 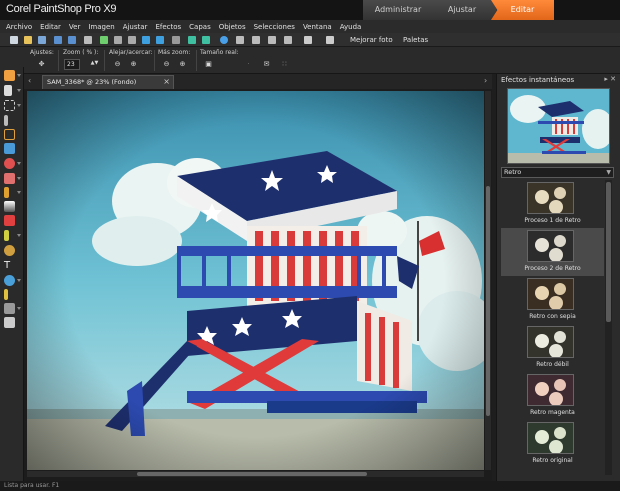 I want to click on fill-tool-icon, so click(x=9, y=250).